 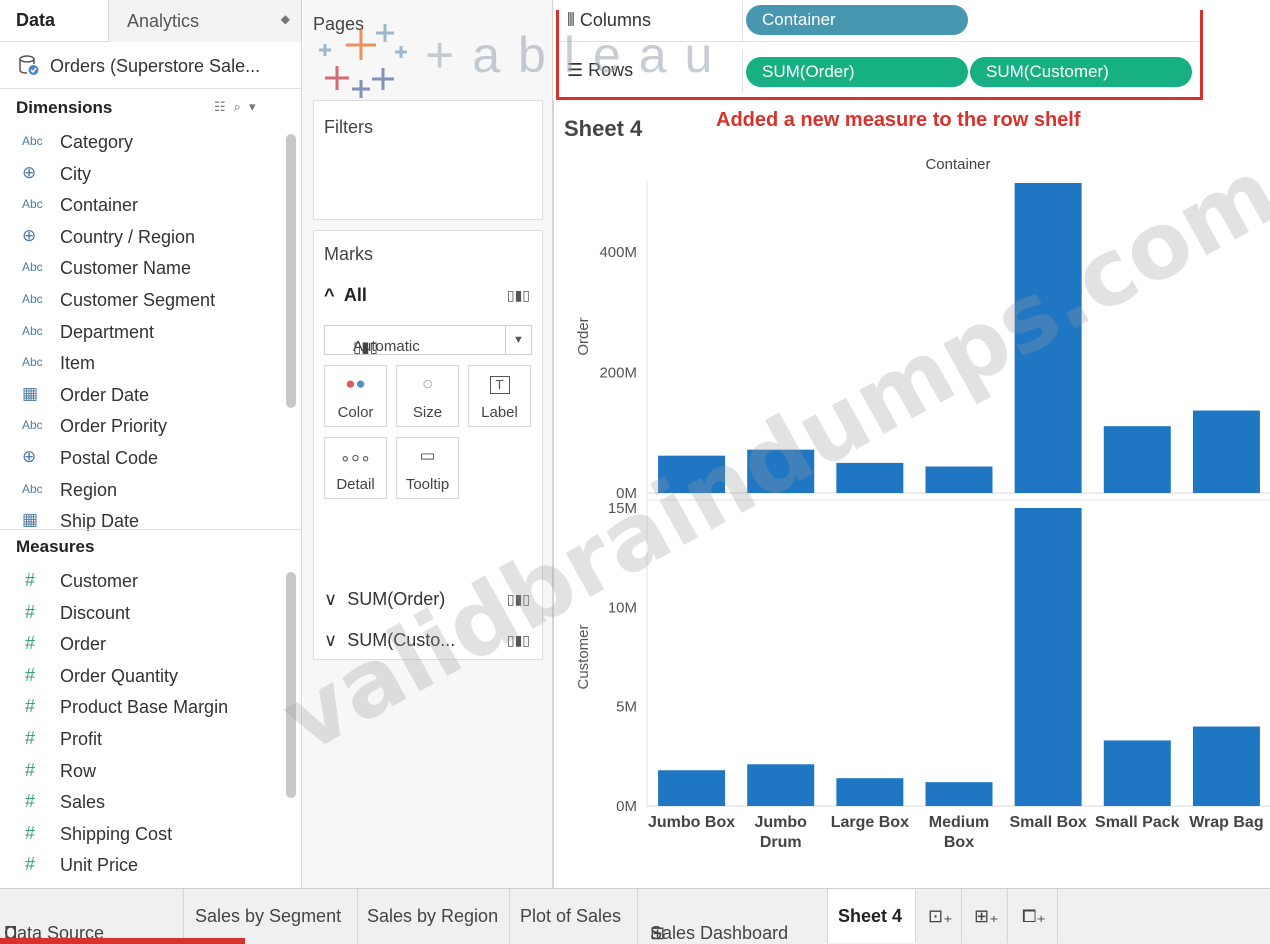 I want to click on calendar-icon: ▦, so click(x=30, y=393).